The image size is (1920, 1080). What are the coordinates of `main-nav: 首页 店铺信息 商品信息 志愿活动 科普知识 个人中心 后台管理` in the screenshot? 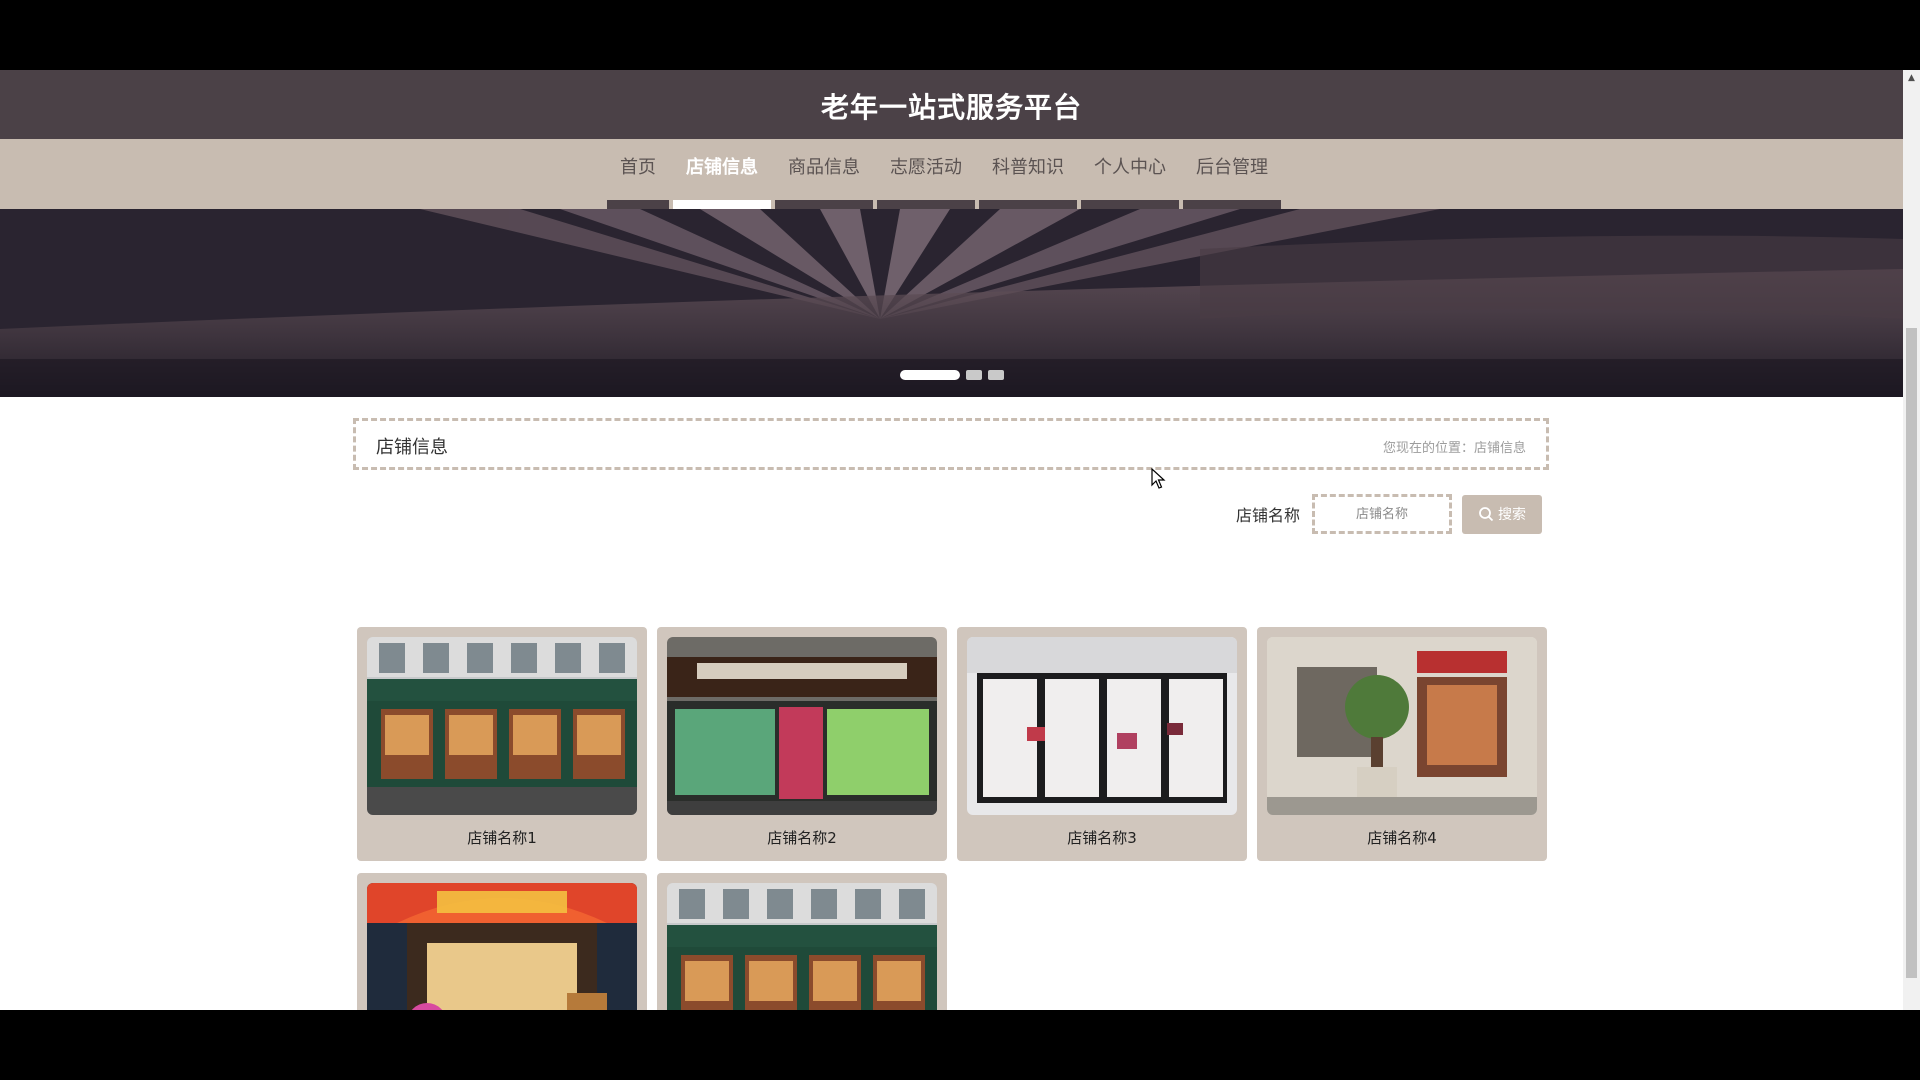 It's located at (951, 174).